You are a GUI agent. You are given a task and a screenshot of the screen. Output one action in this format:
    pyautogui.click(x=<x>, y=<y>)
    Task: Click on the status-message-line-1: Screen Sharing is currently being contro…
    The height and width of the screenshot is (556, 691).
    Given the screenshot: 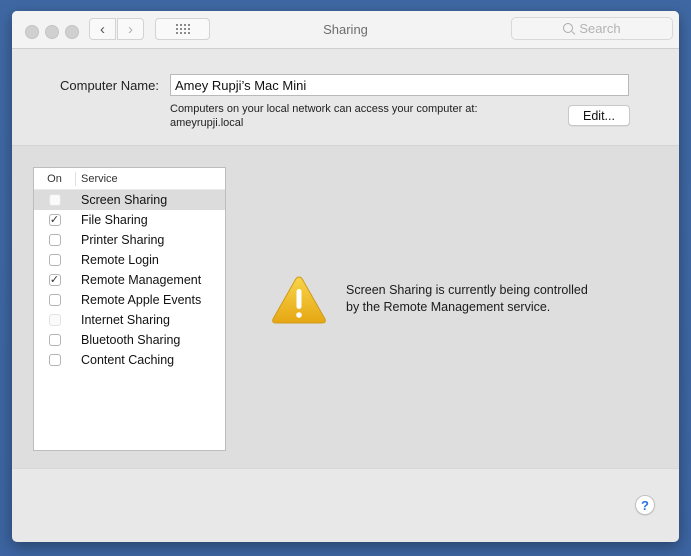 What is the action you would take?
    pyautogui.click(x=467, y=290)
    